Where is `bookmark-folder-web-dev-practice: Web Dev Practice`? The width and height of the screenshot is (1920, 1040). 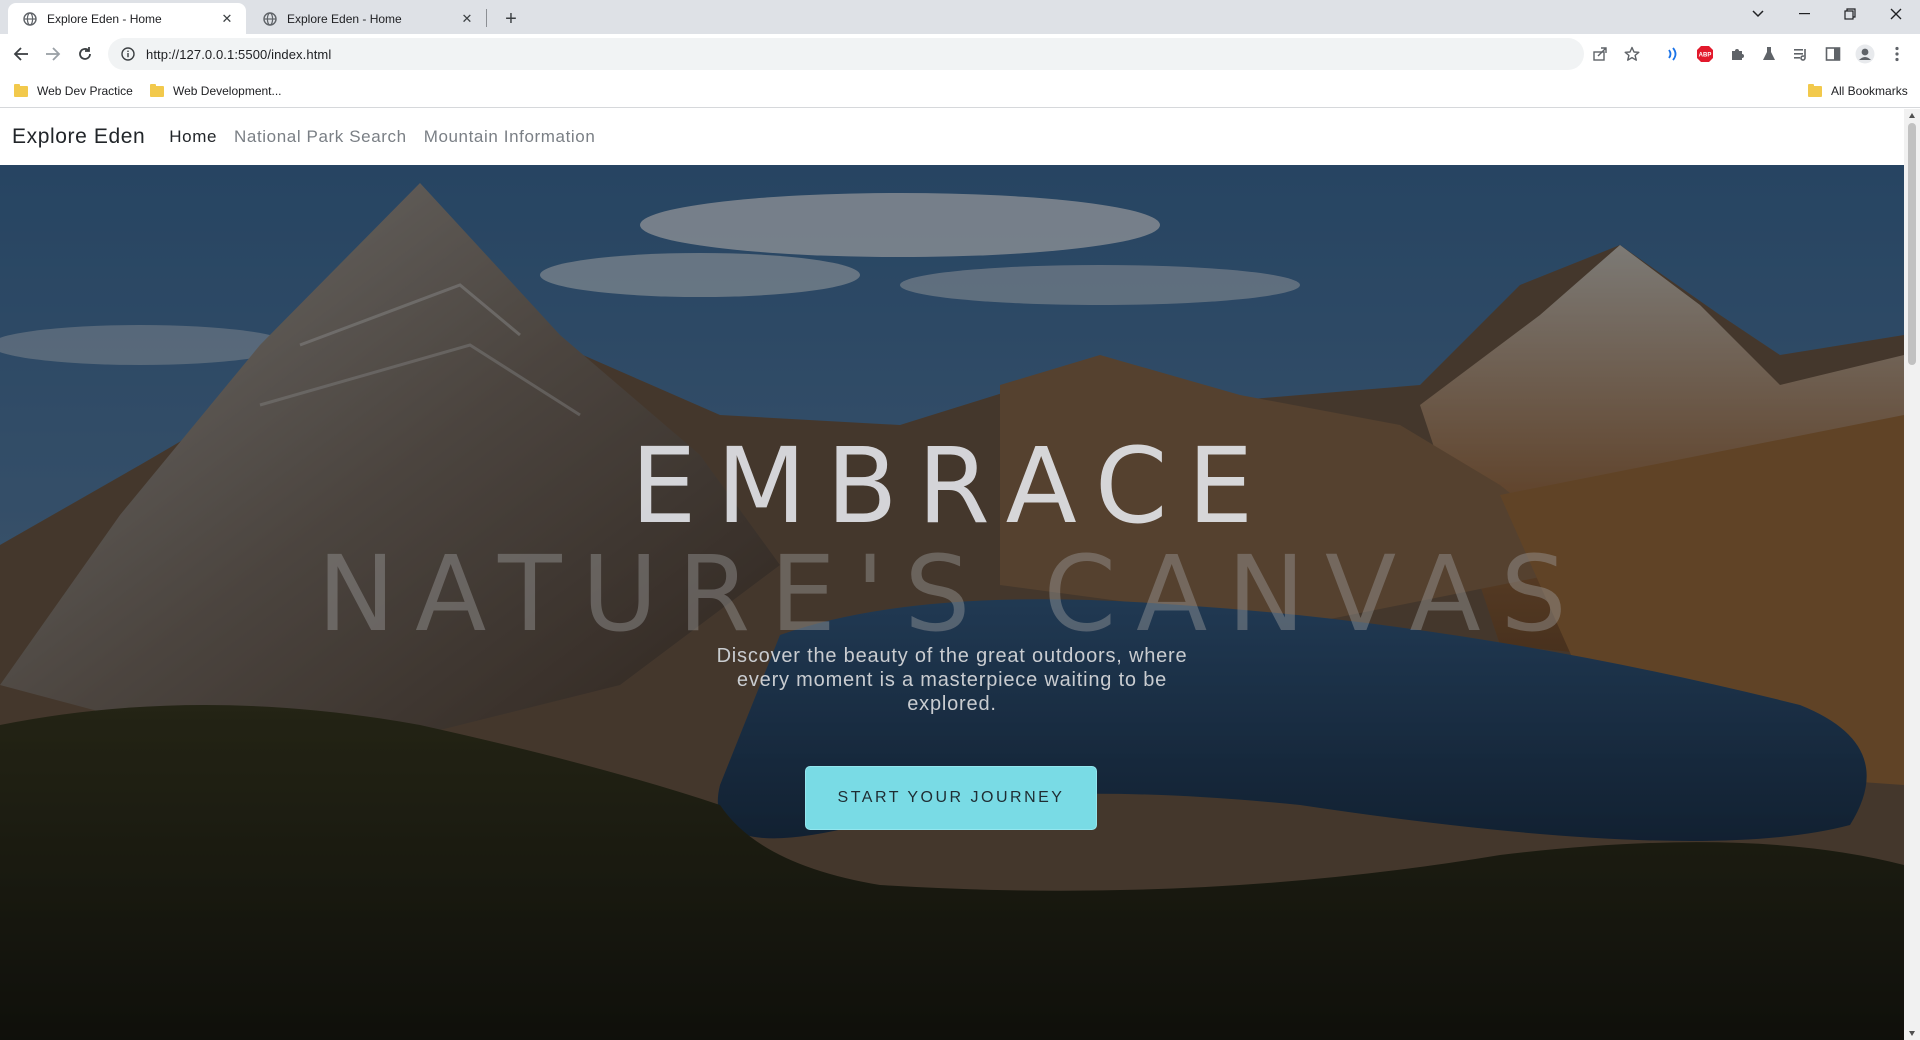
bookmark-folder-web-dev-practice: Web Dev Practice is located at coordinates (73, 91).